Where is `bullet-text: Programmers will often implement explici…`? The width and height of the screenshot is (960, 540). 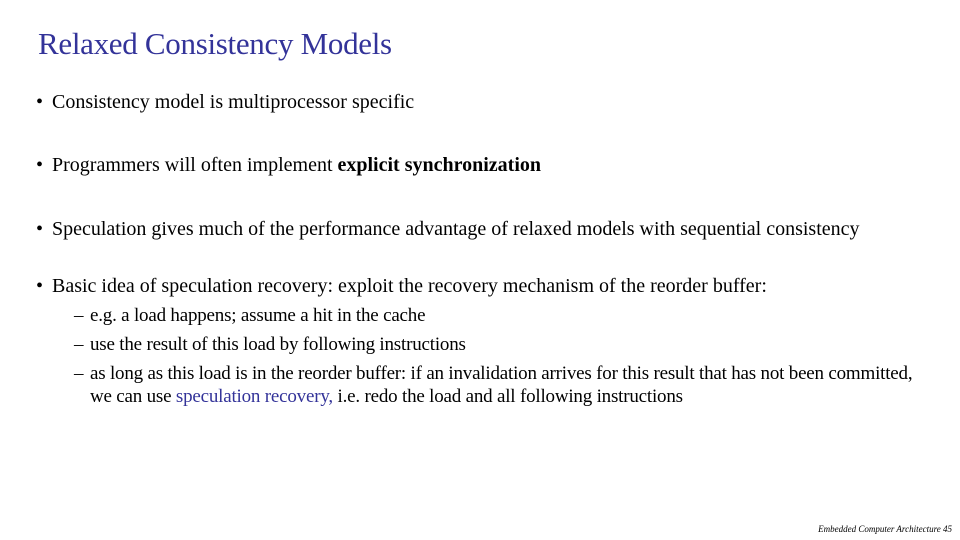
bullet-text: Programmers will often implement explici… is located at coordinates (484, 165).